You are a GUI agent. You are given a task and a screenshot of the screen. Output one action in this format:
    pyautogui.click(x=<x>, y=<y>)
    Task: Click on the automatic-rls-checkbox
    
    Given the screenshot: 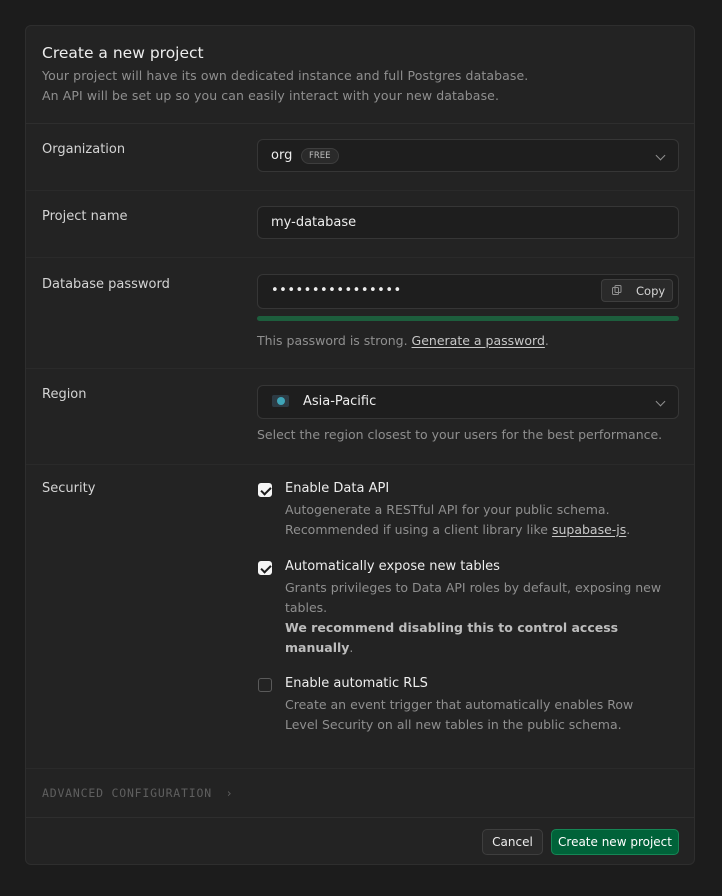 What is the action you would take?
    pyautogui.click(x=265, y=685)
    